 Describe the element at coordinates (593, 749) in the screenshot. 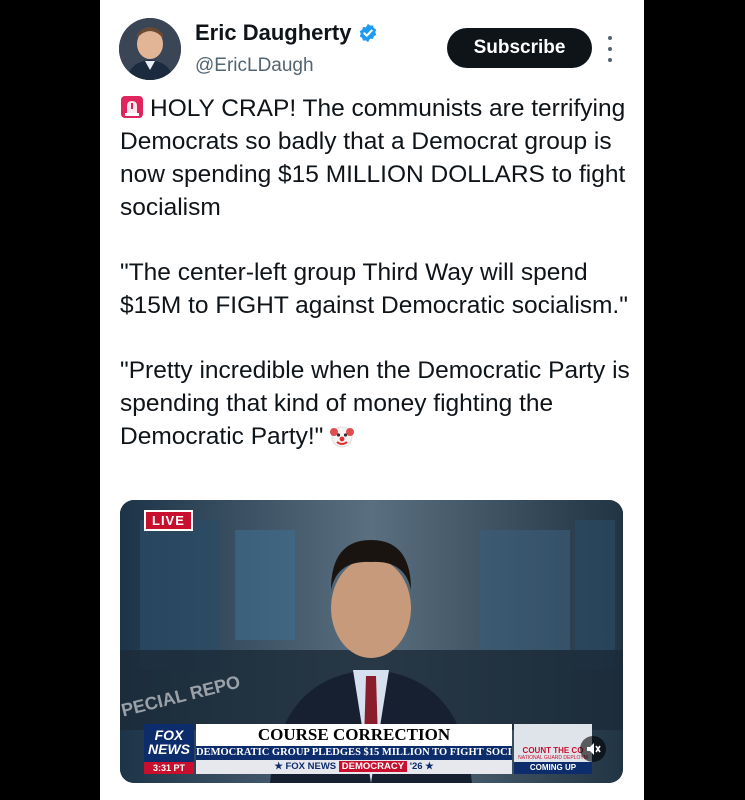

I see `mute-icon` at that location.